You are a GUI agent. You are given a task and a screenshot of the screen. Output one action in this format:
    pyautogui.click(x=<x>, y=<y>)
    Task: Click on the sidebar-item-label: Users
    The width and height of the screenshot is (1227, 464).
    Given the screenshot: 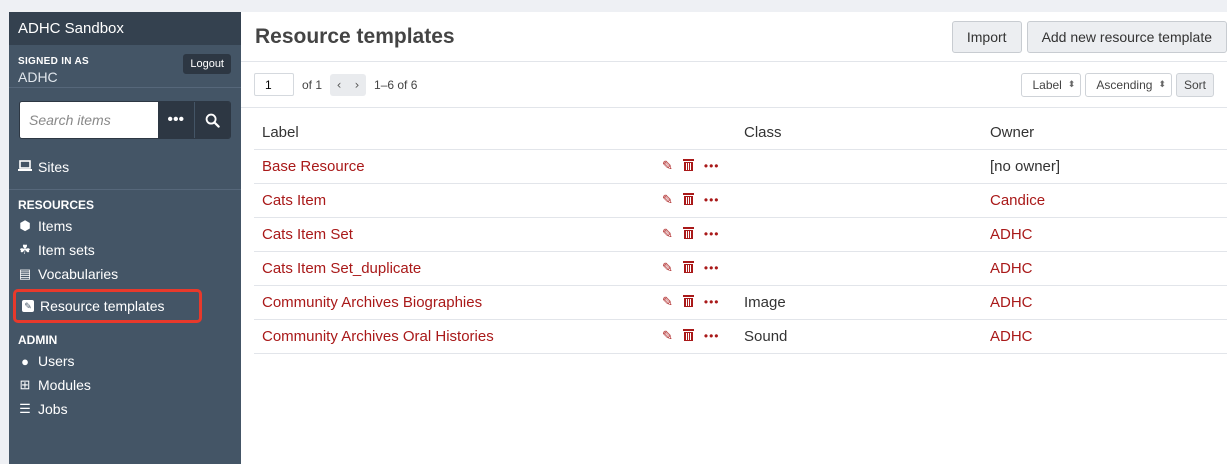 What is the action you would take?
    pyautogui.click(x=56, y=361)
    